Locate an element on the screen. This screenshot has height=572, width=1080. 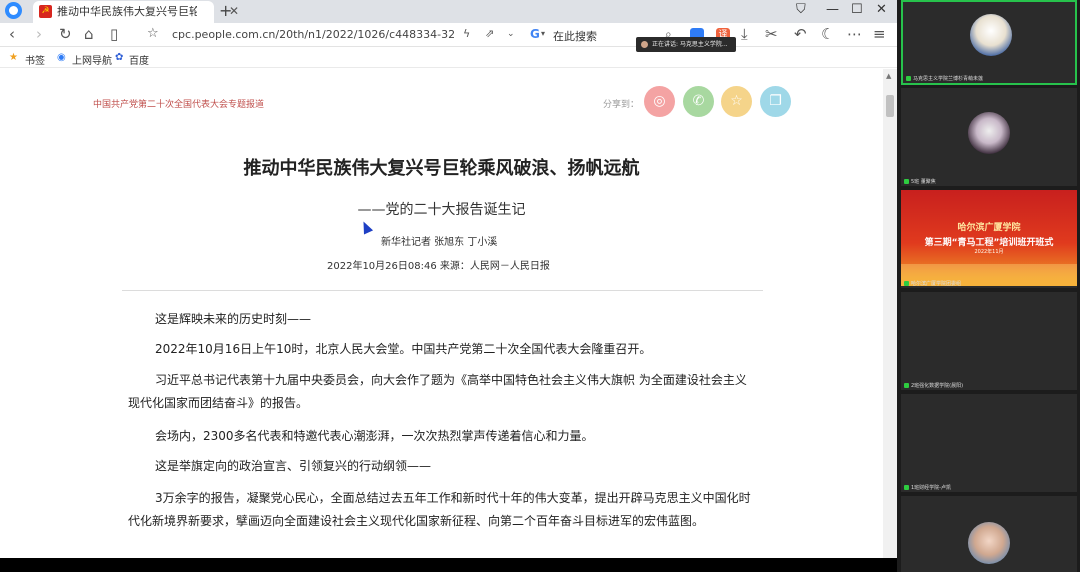
browser-logo-icon is located at coordinates (13, 10).